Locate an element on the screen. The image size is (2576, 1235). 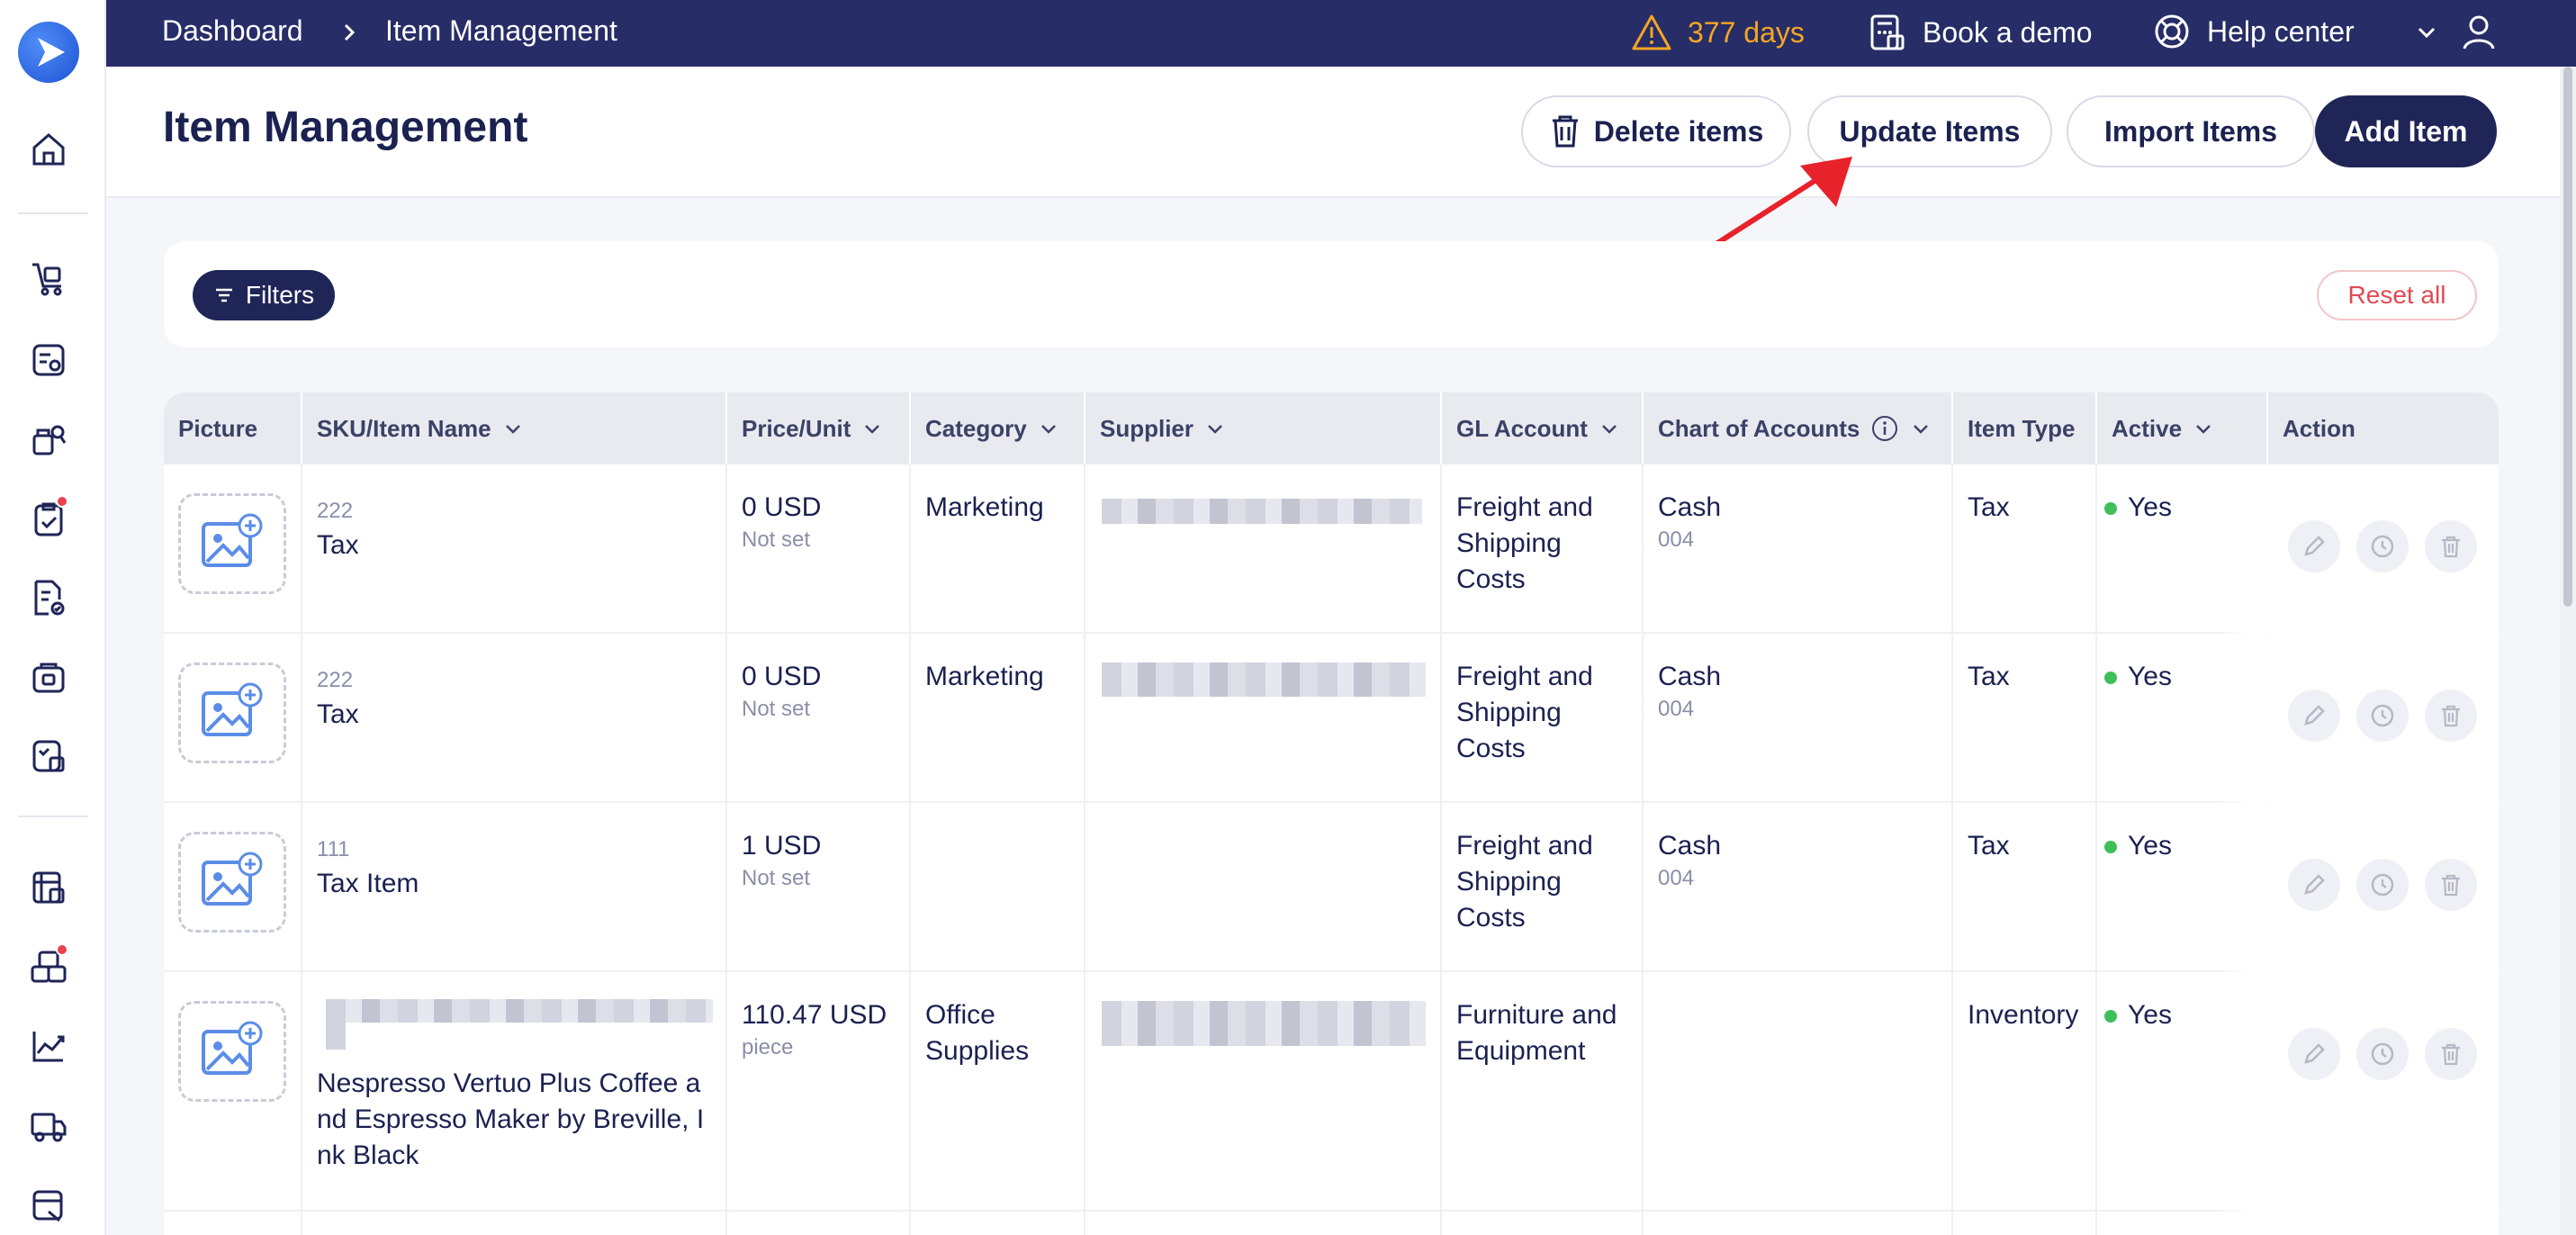
column-active: Active is located at coordinates (2163, 428).